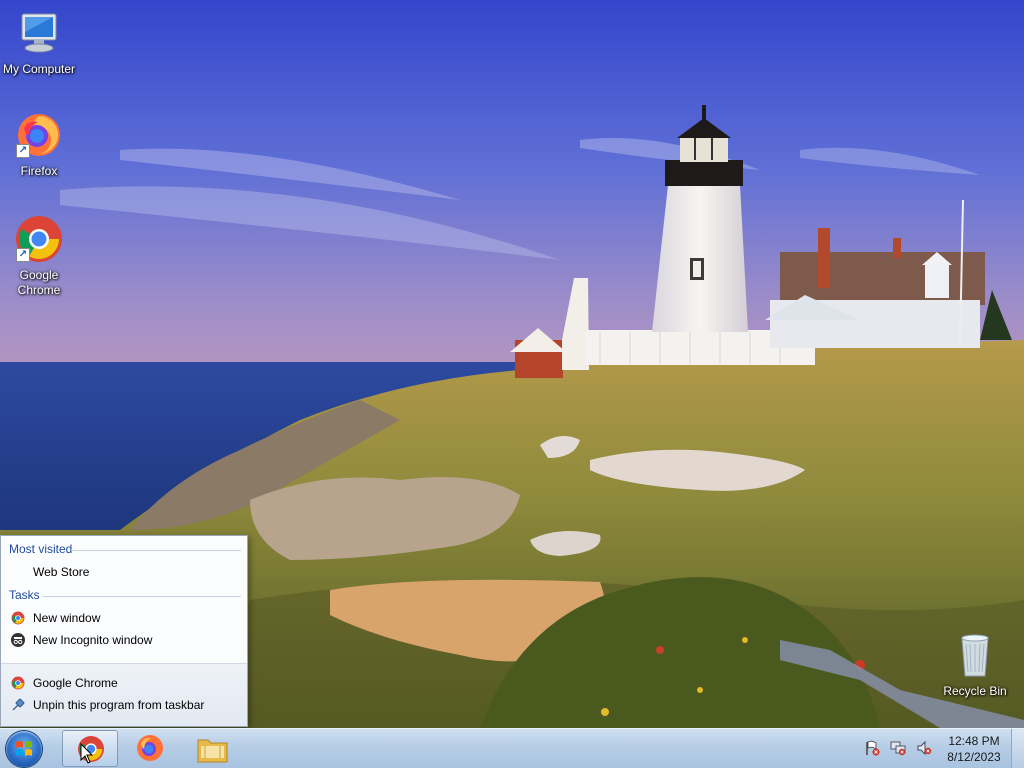 This screenshot has height=773, width=1024. Describe the element at coordinates (87, 753) in the screenshot. I see `mouse-cursor-icon` at that location.